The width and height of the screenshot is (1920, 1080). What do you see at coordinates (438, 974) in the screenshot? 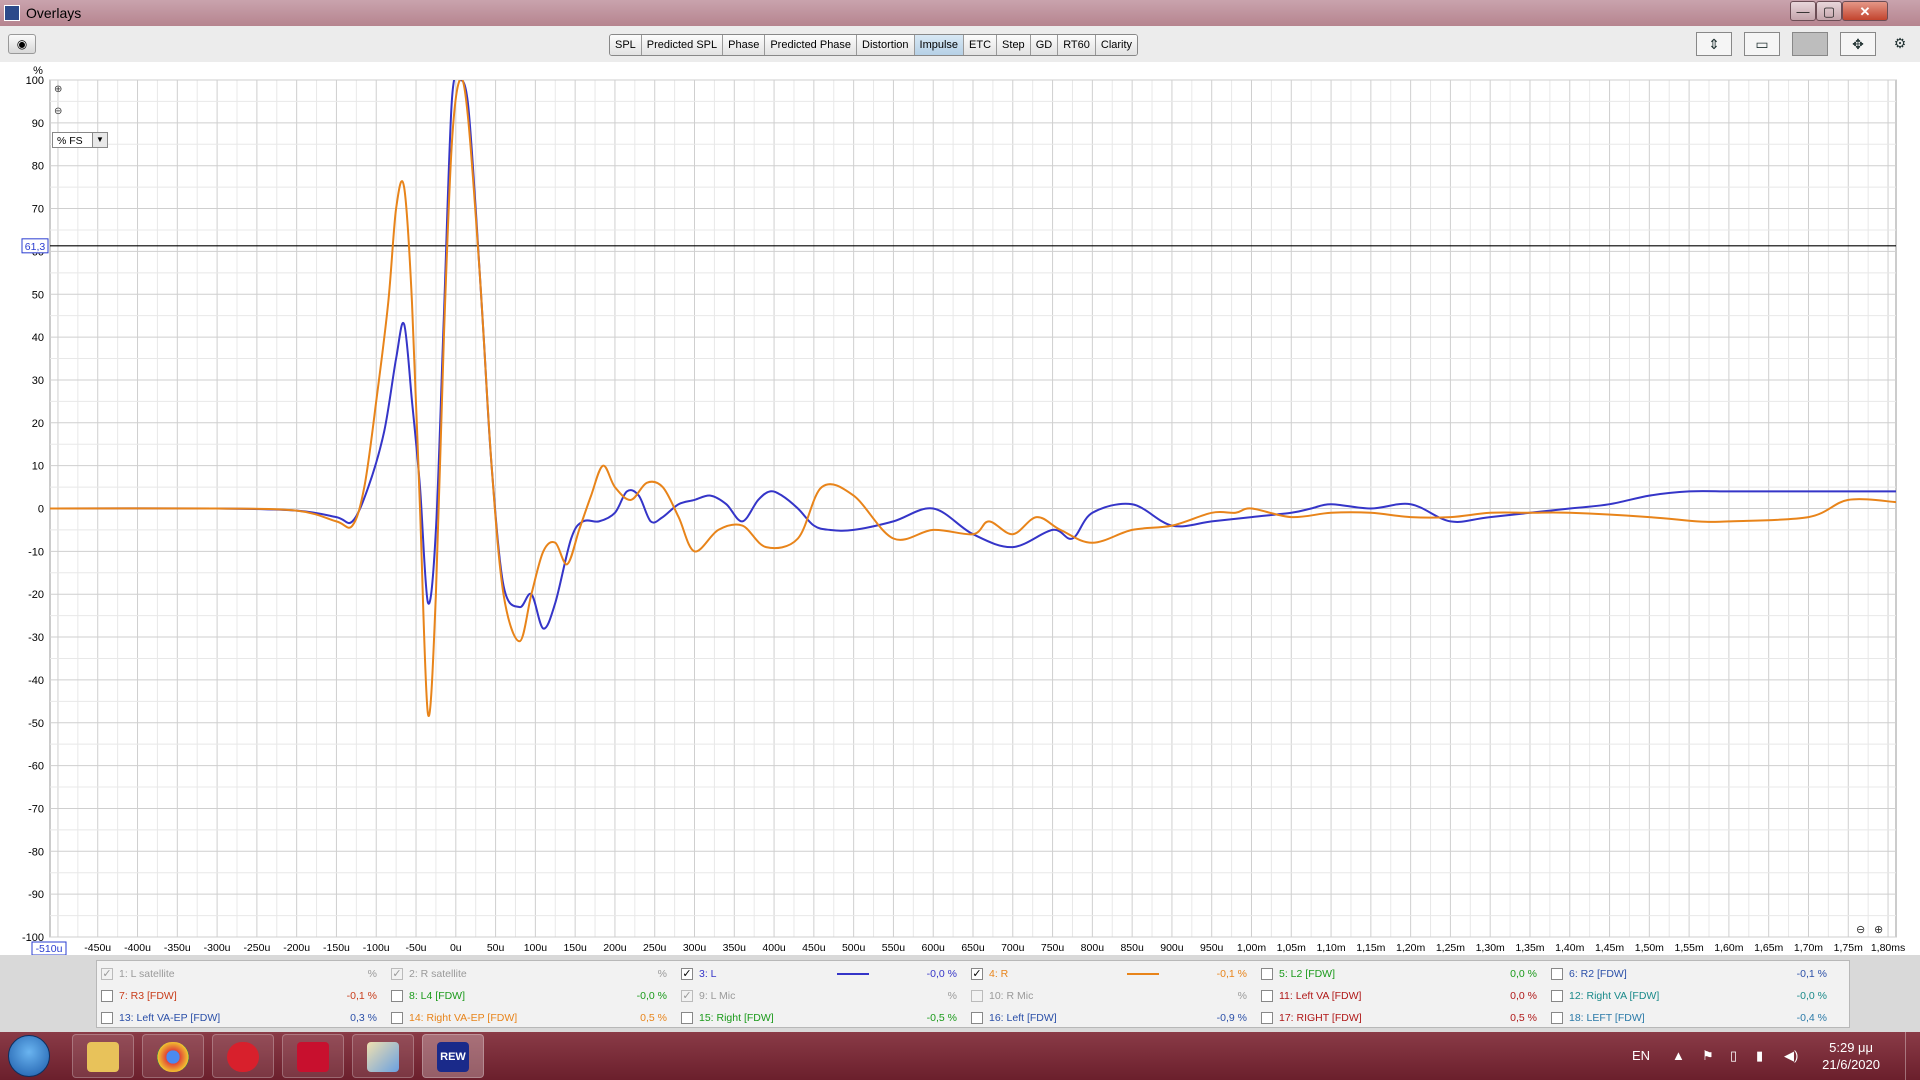
I see `legend-label: 2: R satellite` at bounding box center [438, 974].